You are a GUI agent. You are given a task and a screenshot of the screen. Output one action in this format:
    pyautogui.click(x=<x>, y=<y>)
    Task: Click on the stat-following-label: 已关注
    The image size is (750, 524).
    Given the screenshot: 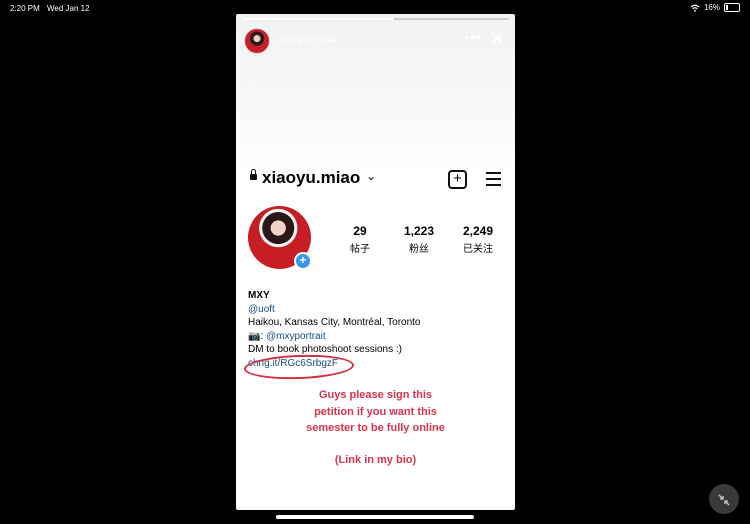 What is the action you would take?
    pyautogui.click(x=478, y=249)
    